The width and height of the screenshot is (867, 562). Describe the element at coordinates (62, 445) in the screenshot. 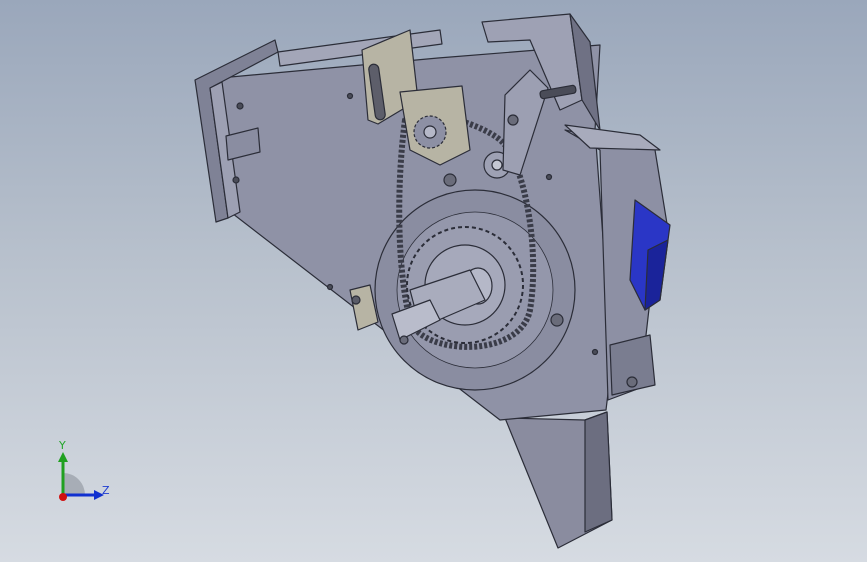

I see `axis-y-label: Y` at that location.